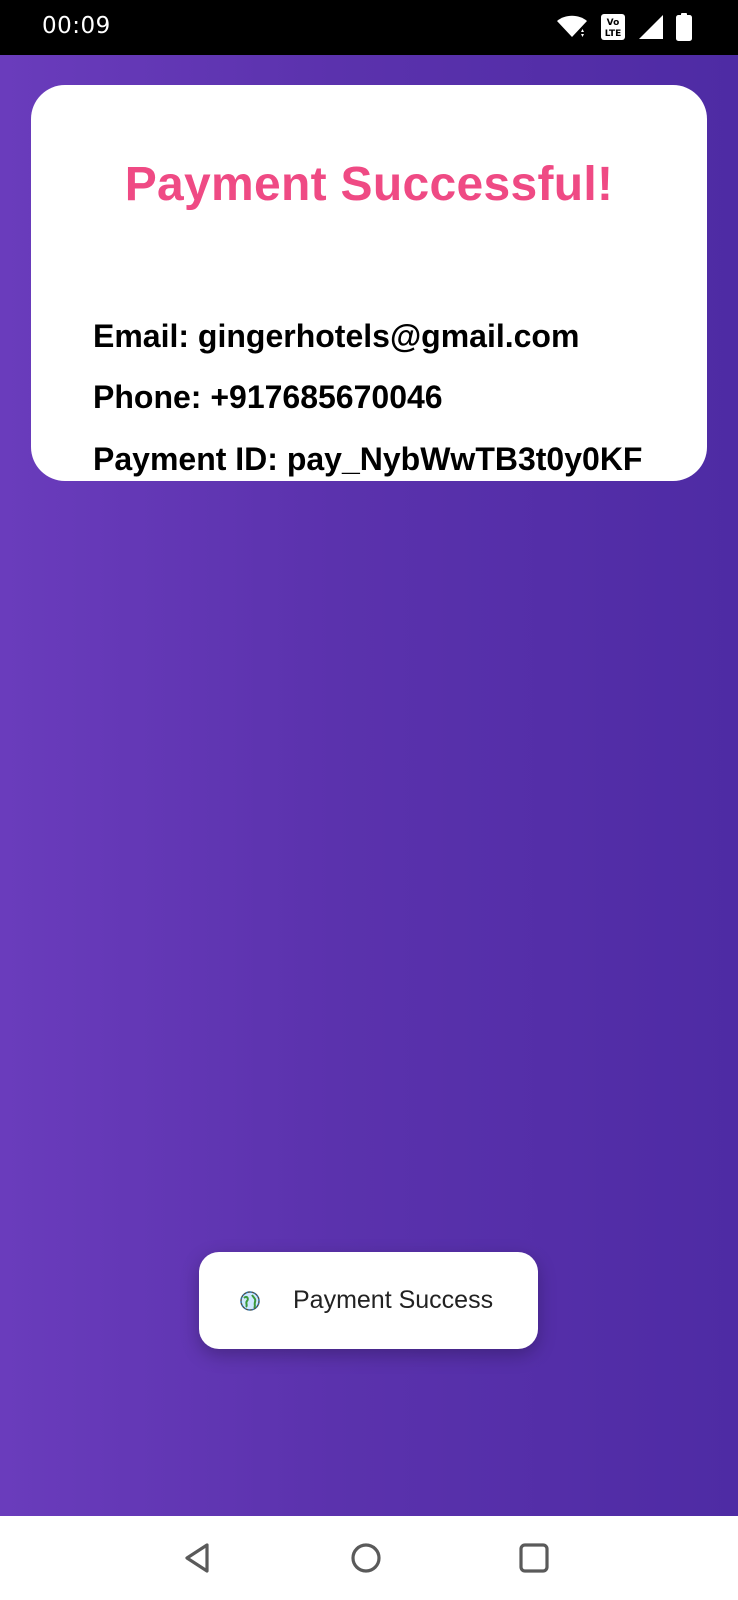 This screenshot has width=738, height=1600. Describe the element at coordinates (250, 1301) in the screenshot. I see `app-globe-icon` at that location.